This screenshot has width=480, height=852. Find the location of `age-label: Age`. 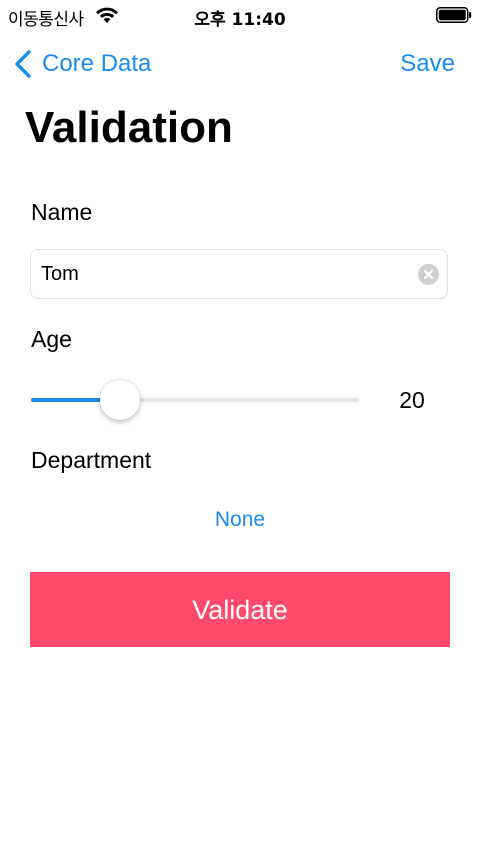

age-label: Age is located at coordinates (51, 339).